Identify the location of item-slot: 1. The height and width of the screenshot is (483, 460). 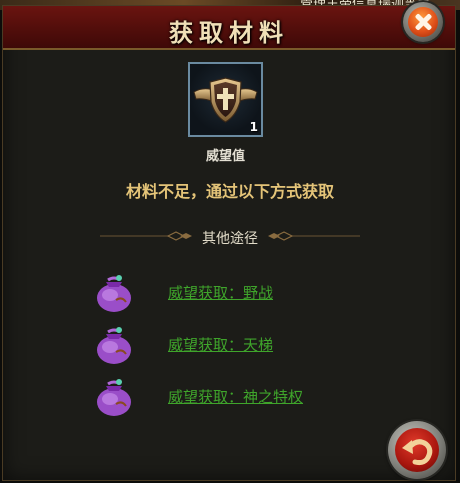
(225, 99).